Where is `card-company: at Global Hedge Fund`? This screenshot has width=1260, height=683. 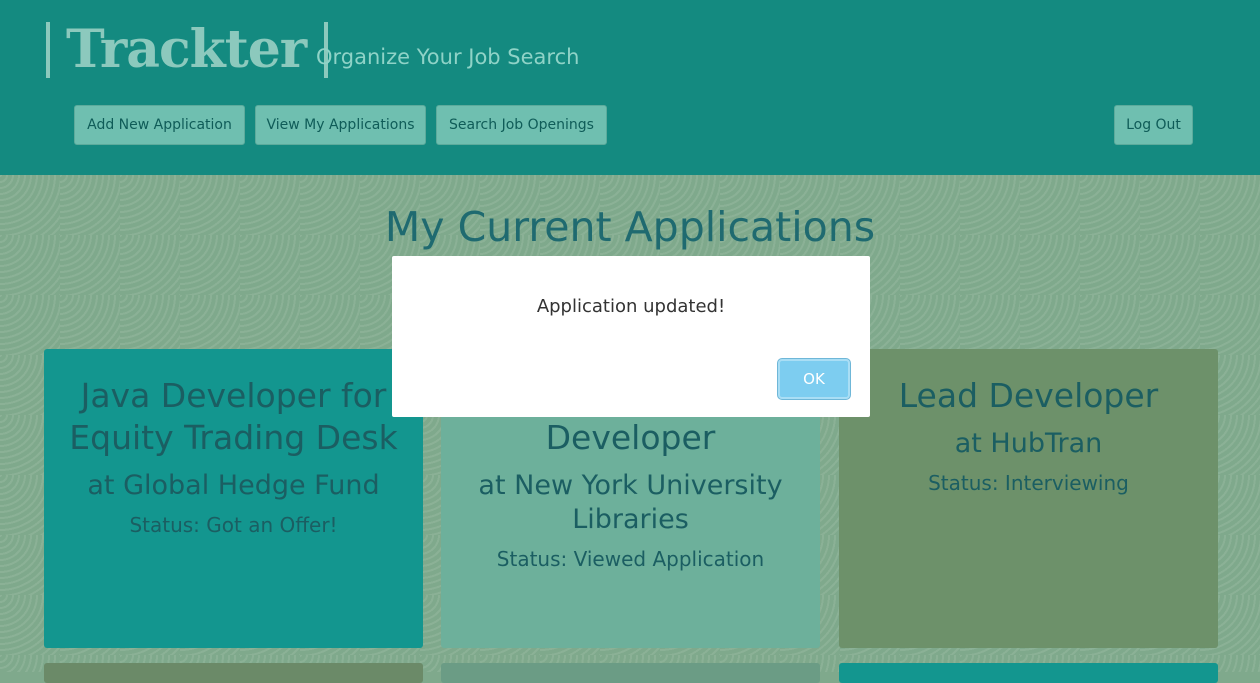 card-company: at Global Hedge Fund is located at coordinates (233, 485).